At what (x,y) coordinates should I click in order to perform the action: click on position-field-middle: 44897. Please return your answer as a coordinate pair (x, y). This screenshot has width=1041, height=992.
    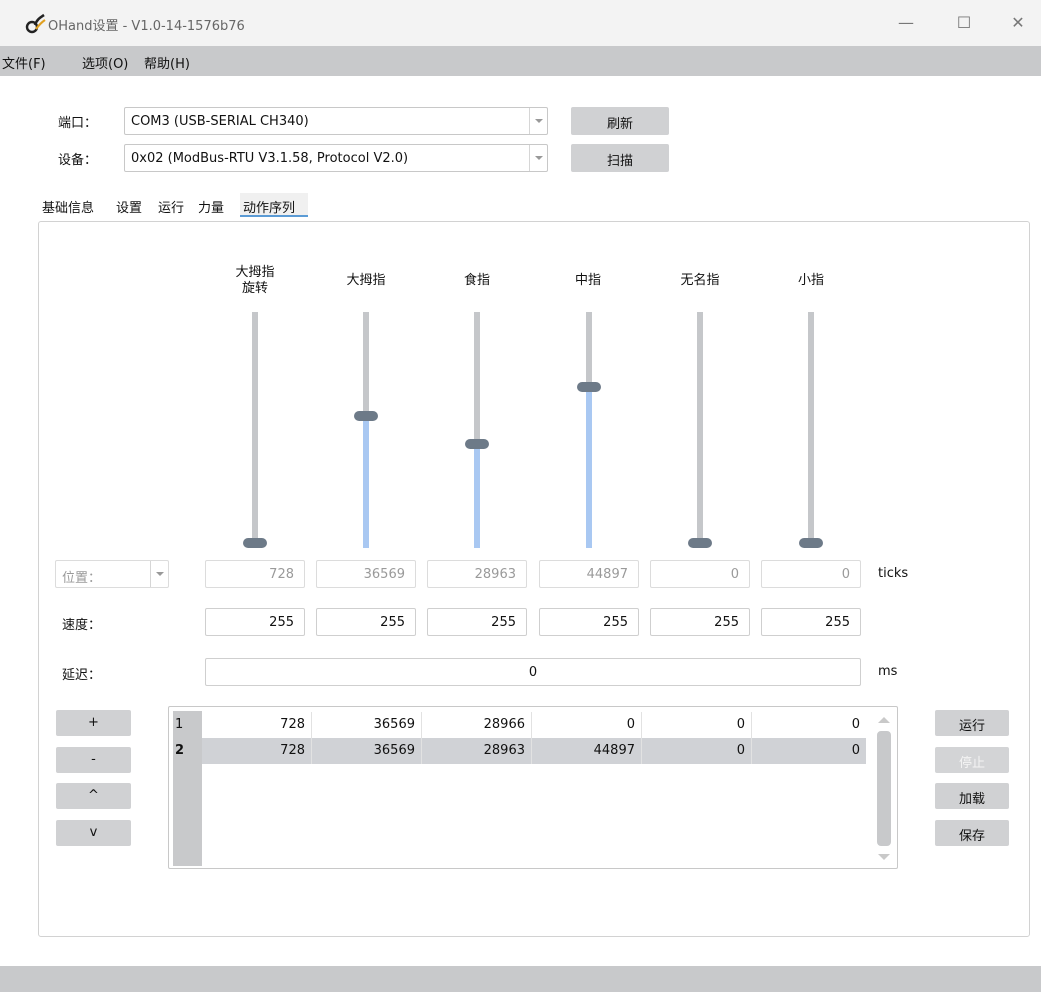
    Looking at the image, I should click on (589, 574).